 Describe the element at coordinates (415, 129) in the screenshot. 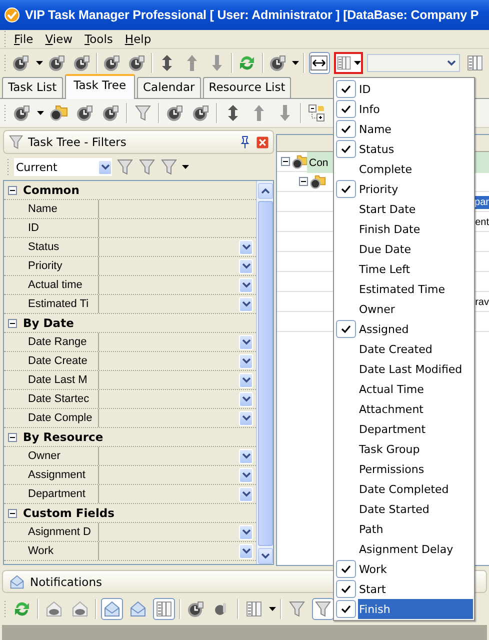

I see `menu-item: Name` at that location.